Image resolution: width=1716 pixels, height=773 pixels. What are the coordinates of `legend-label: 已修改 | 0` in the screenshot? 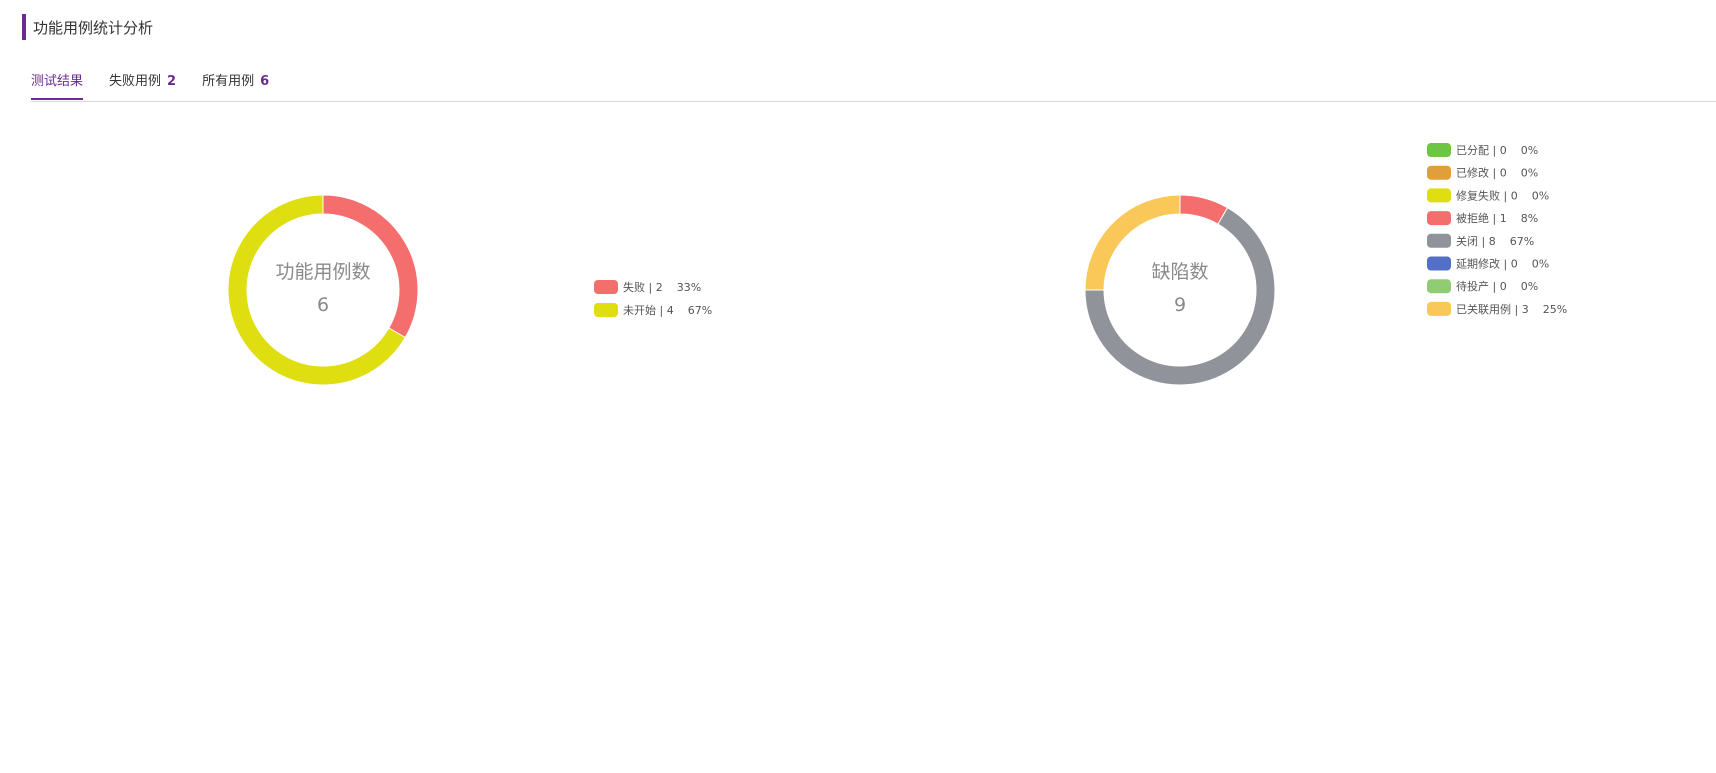 It's located at (1481, 173).